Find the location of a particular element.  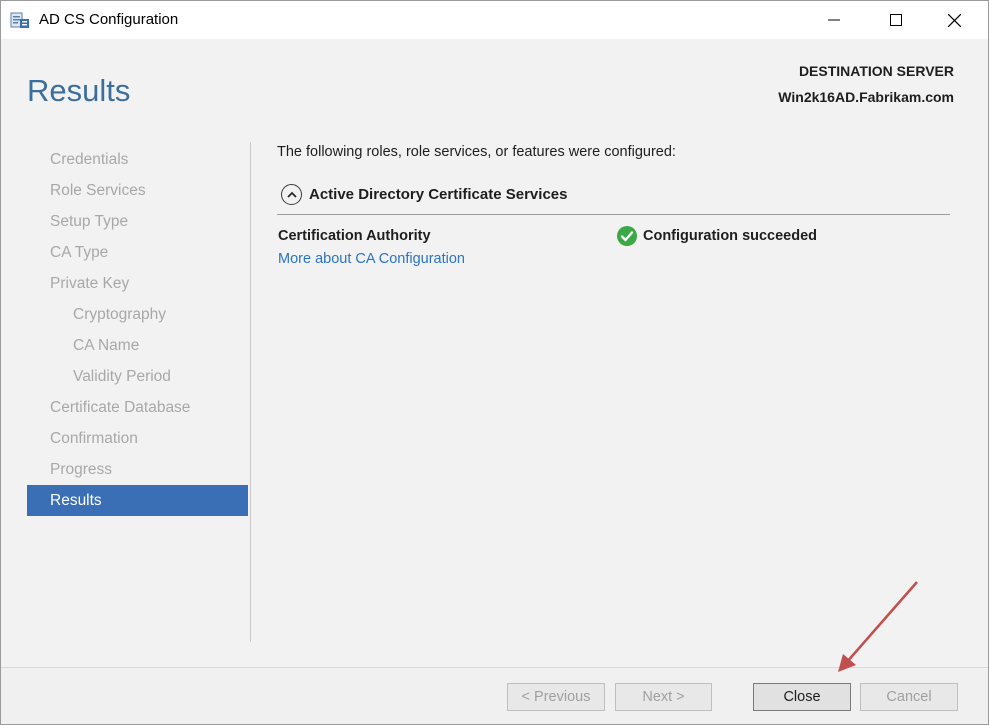

nav-item-ca-name: CA Name is located at coordinates (94, 345).